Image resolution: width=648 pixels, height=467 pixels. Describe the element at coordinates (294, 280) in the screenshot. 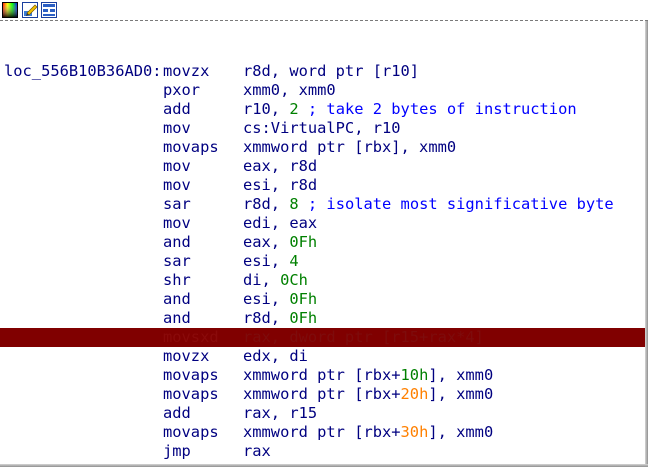

I see `immediate-value: 0Ch` at that location.